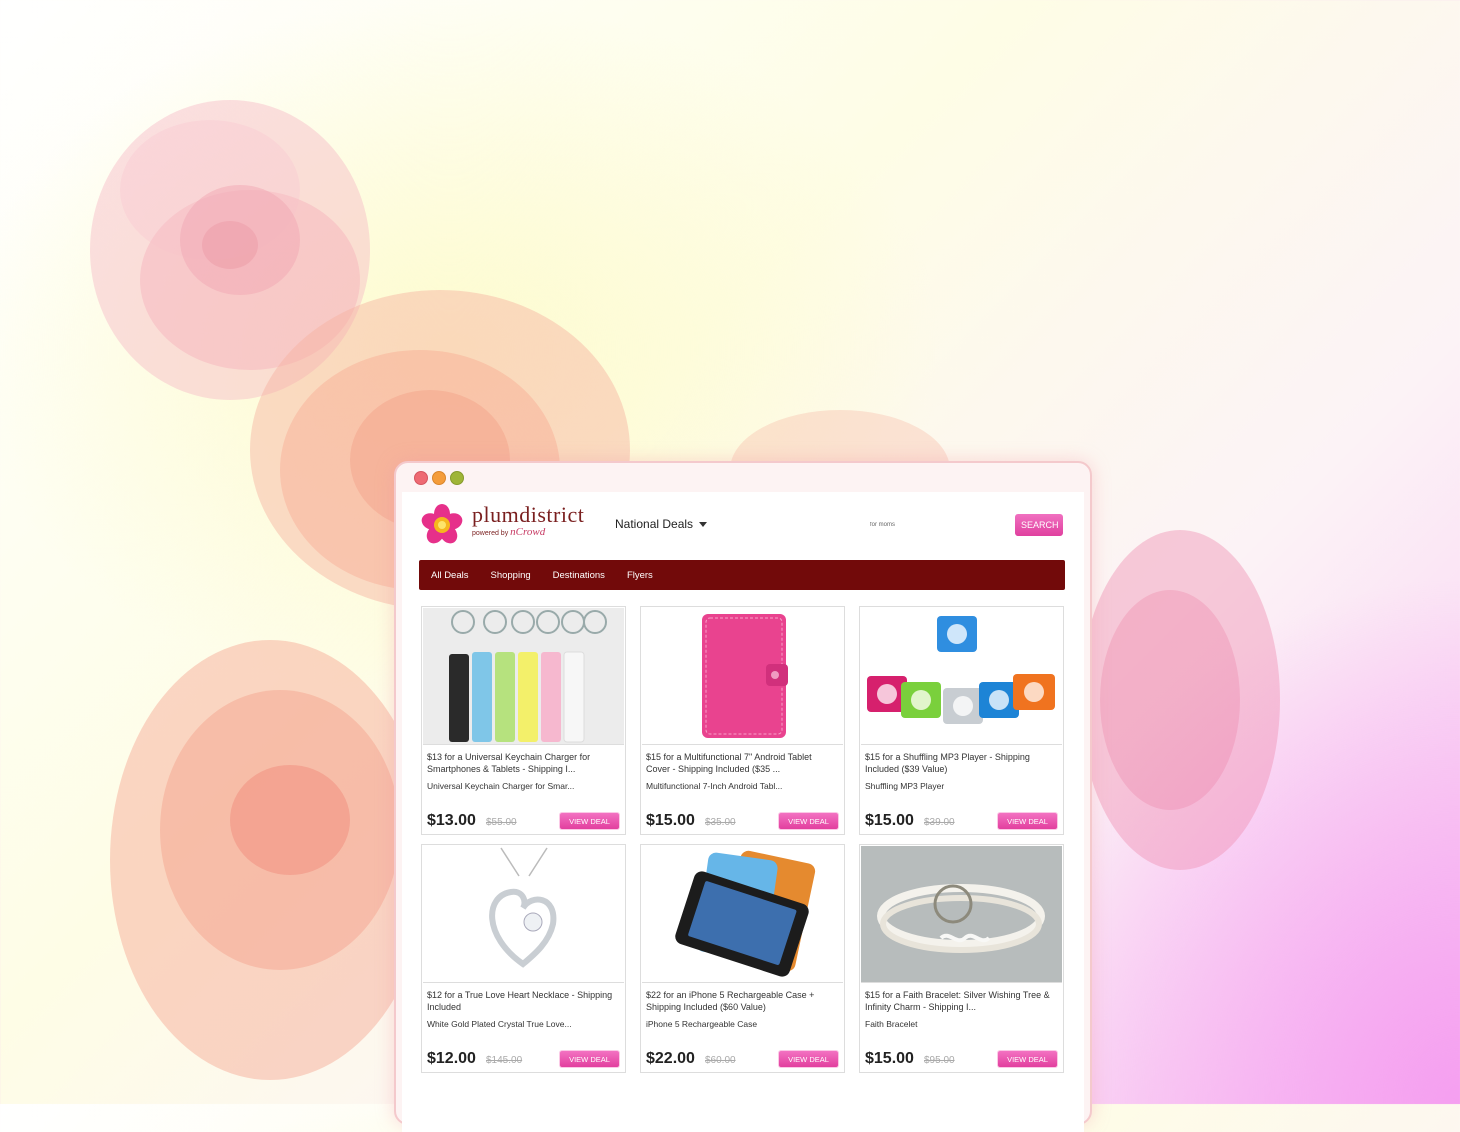  I want to click on powered-by-line: powered by nCrowd, so click(528, 532).